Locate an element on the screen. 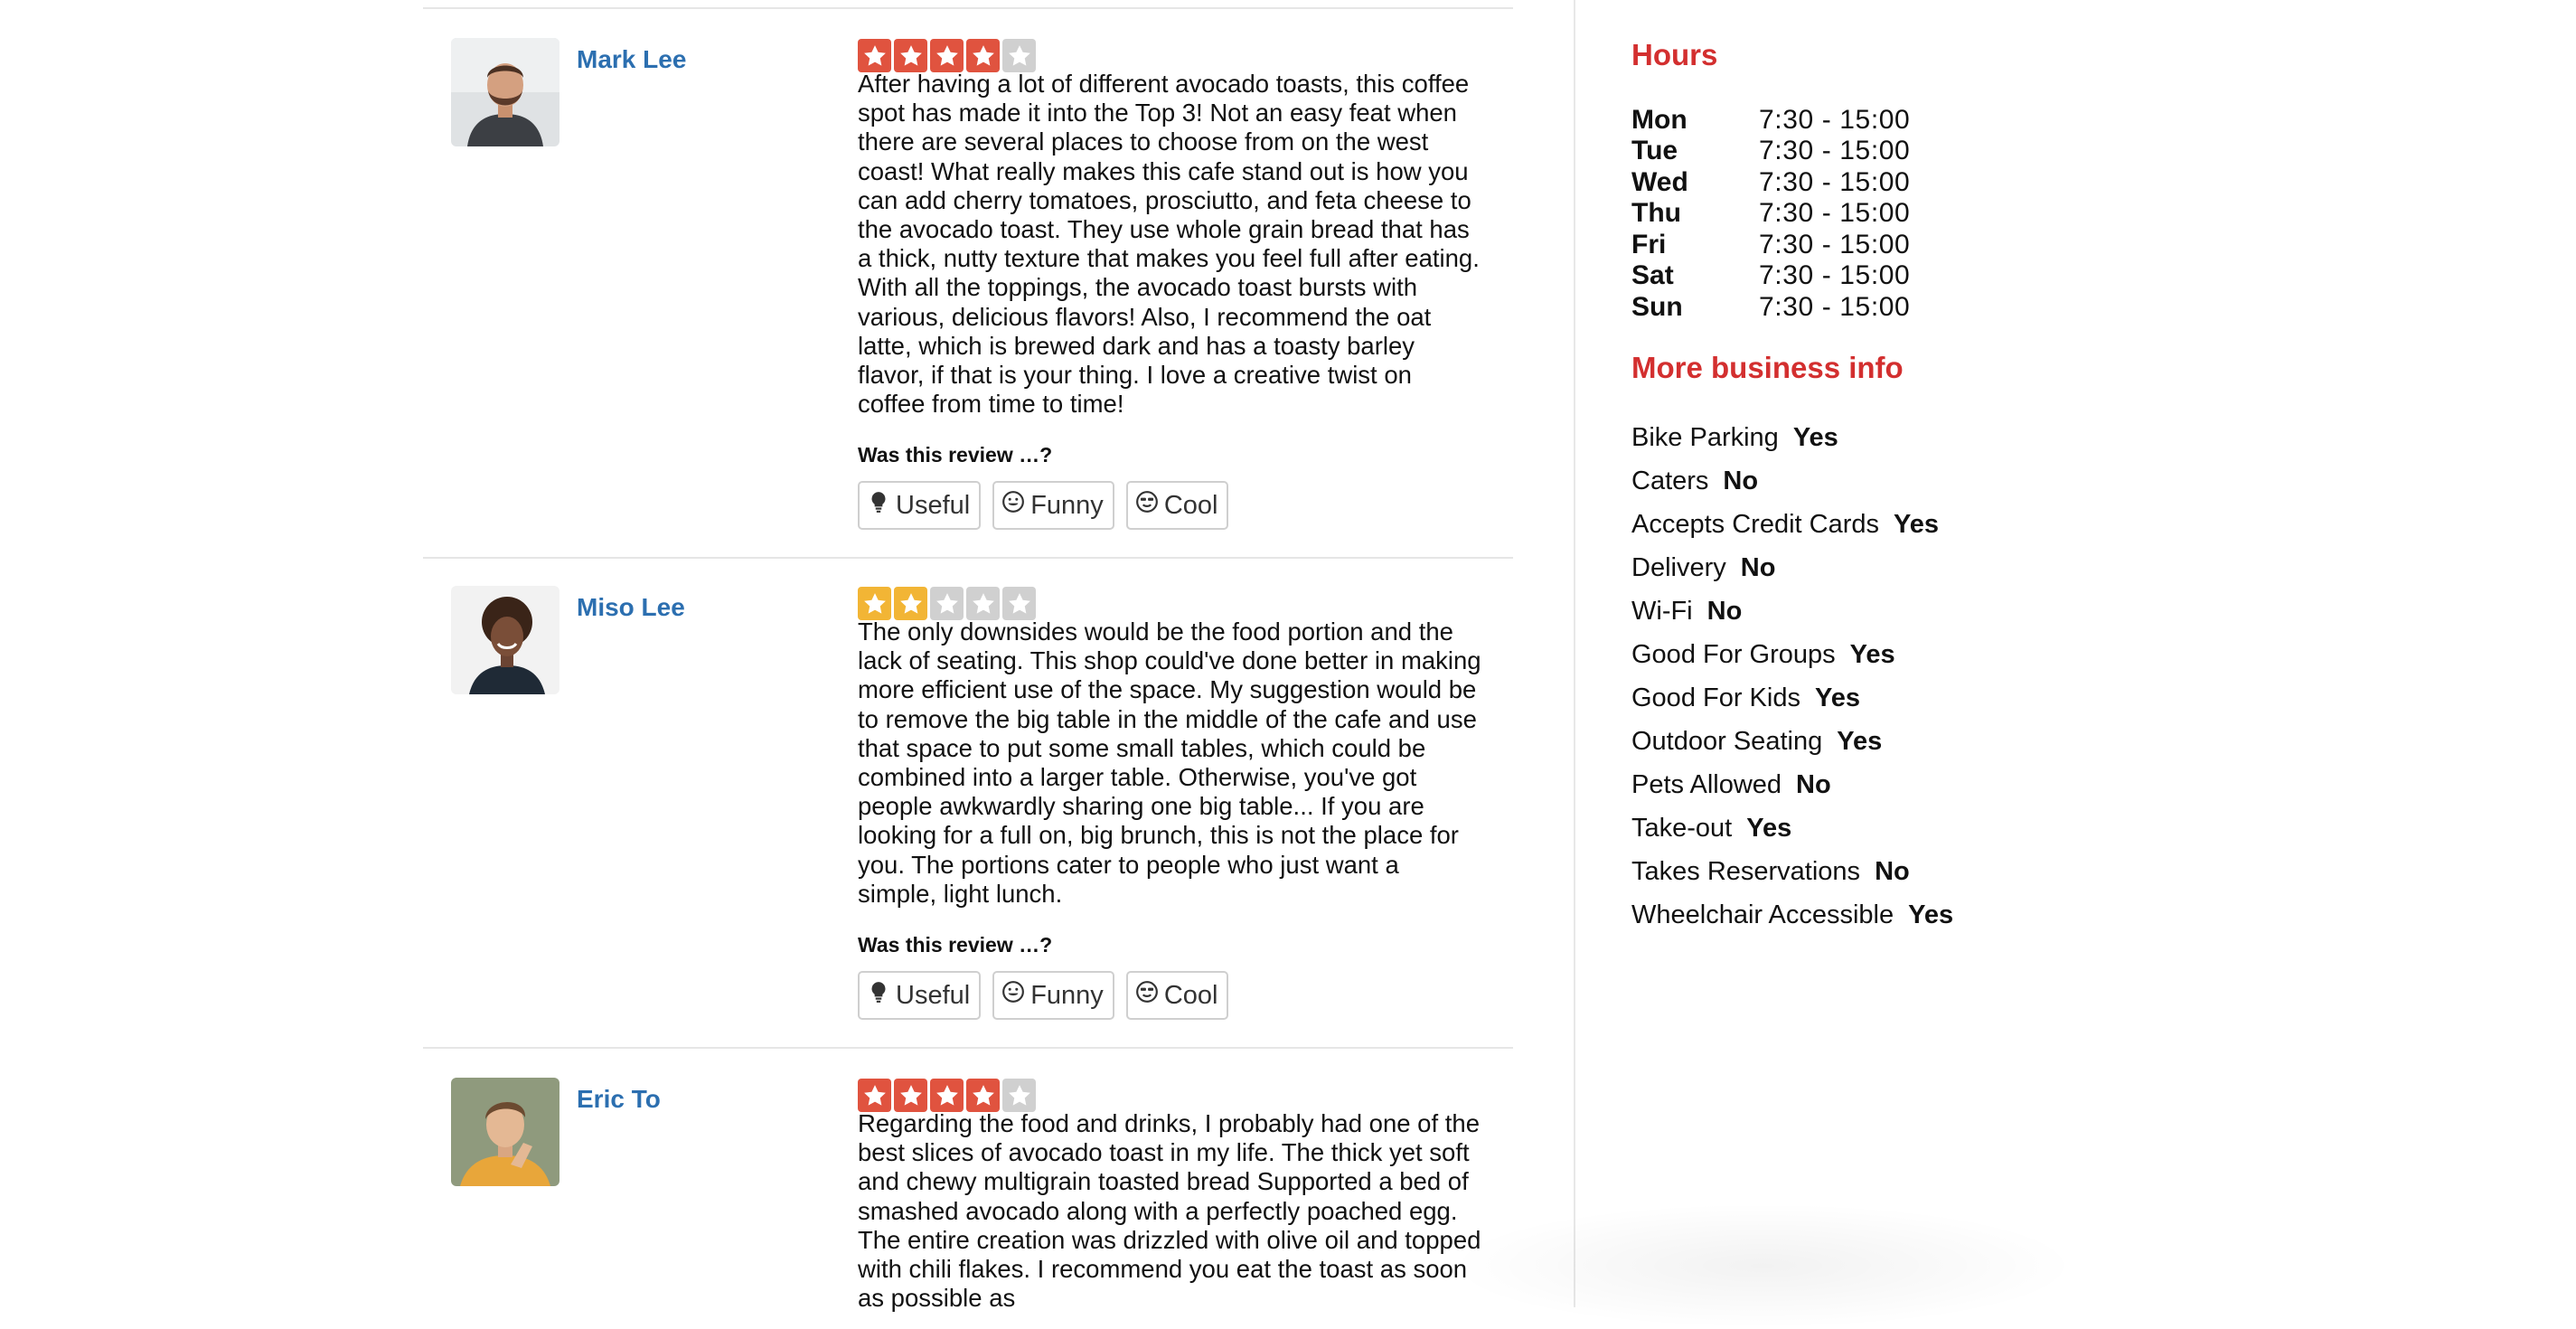 This screenshot has height=1329, width=2576. hours-day: Thu is located at coordinates (1656, 213).